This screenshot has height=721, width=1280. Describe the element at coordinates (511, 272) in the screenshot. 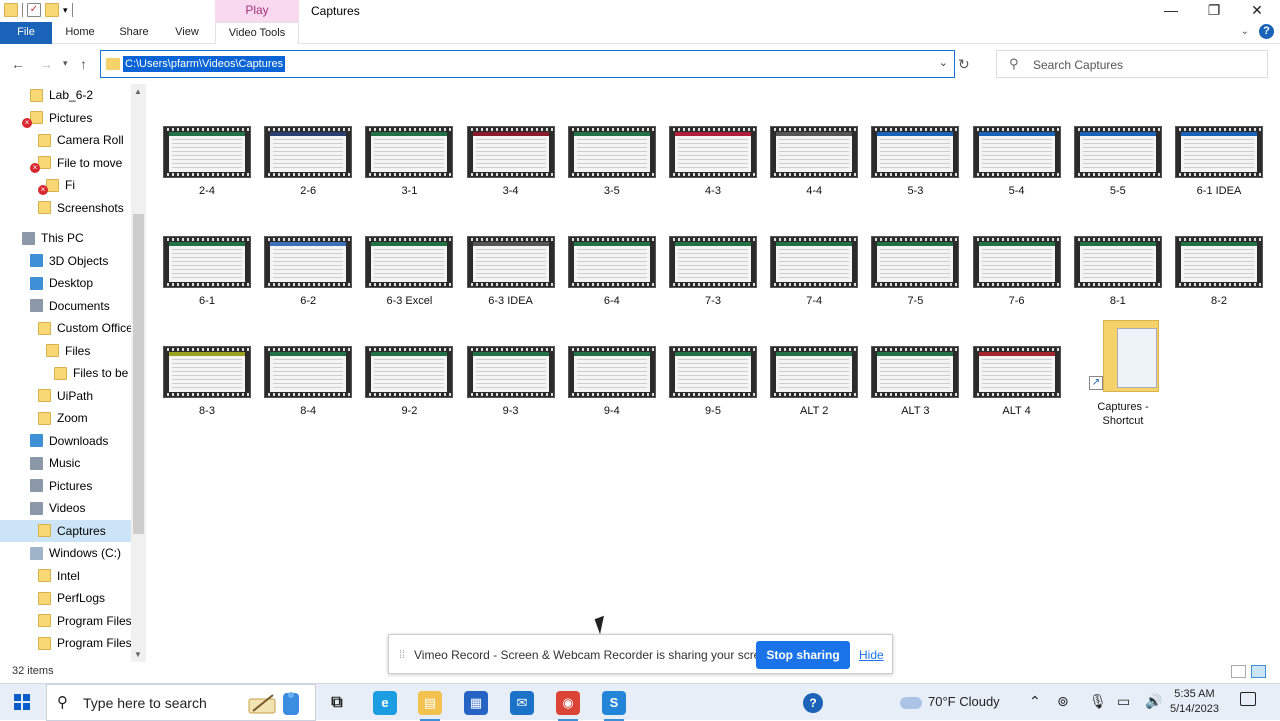

I see `file-item-6-3-idea: 6-3 IDEA` at that location.